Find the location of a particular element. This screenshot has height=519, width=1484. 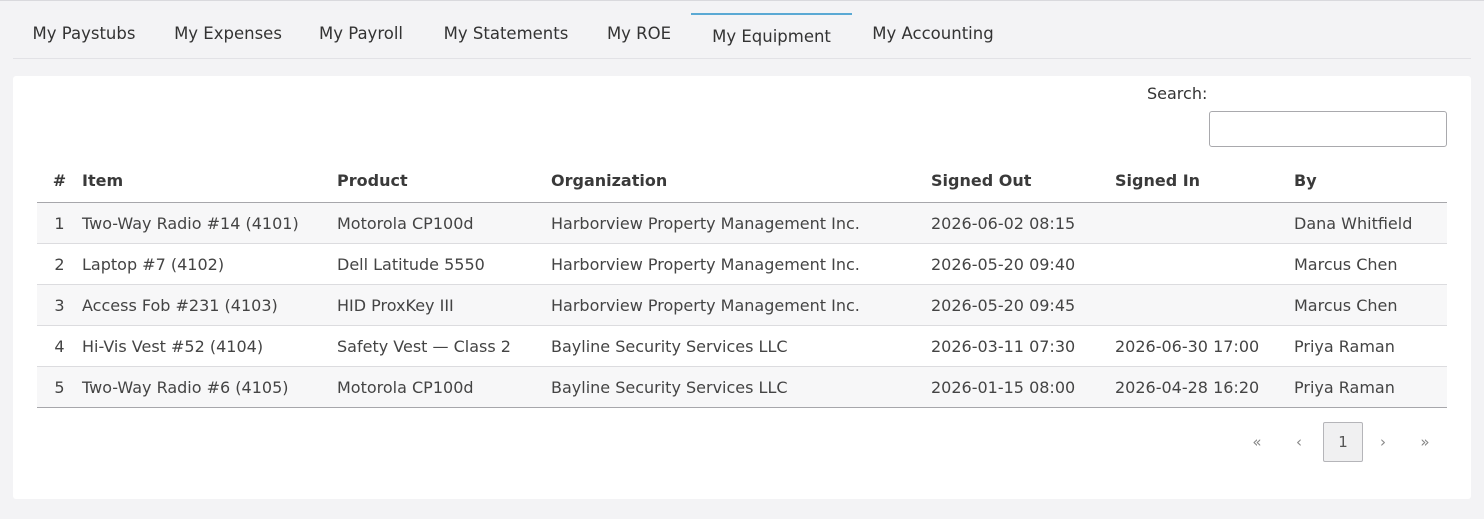

product-cell: HID ProxKey III is located at coordinates (444, 305).